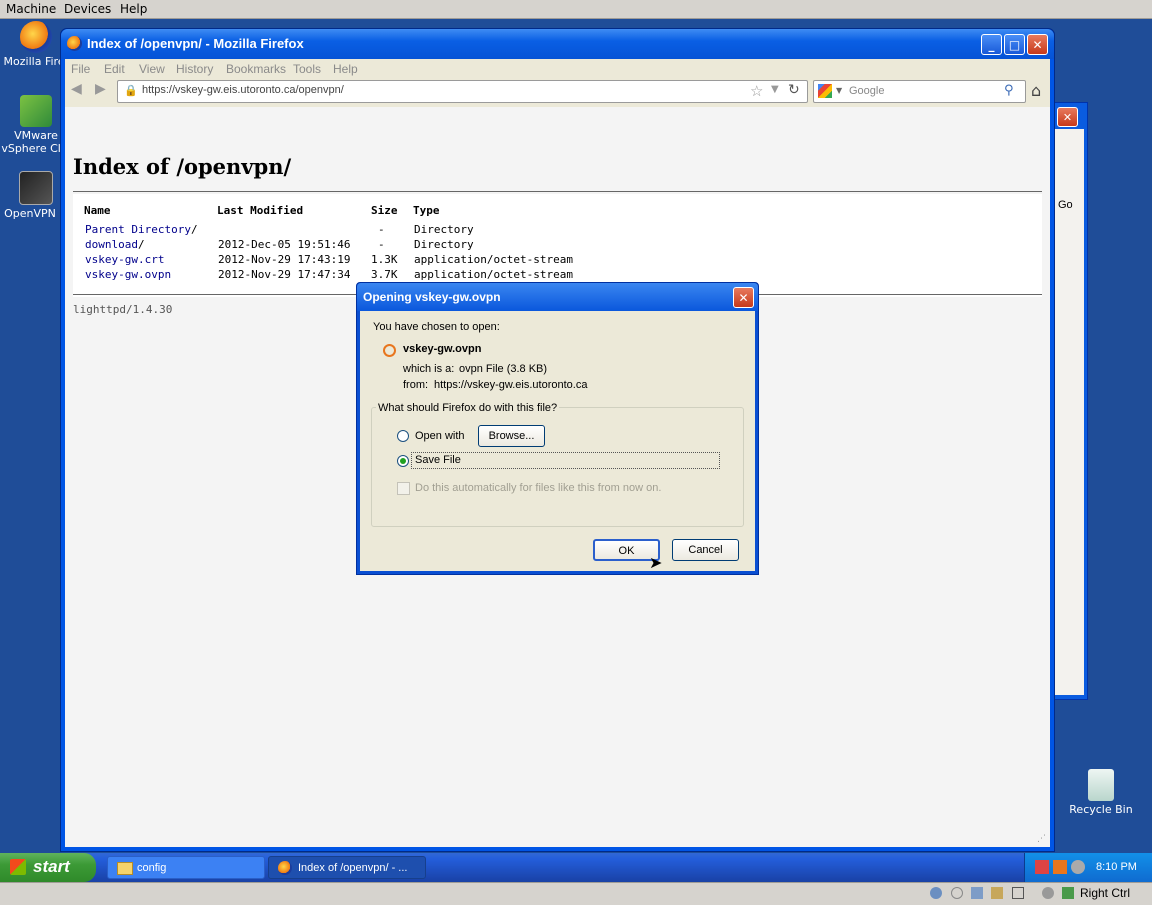 Image resolution: width=1152 pixels, height=905 pixels. I want to click on resize-grip-icon: ⋰, so click(1041, 839).